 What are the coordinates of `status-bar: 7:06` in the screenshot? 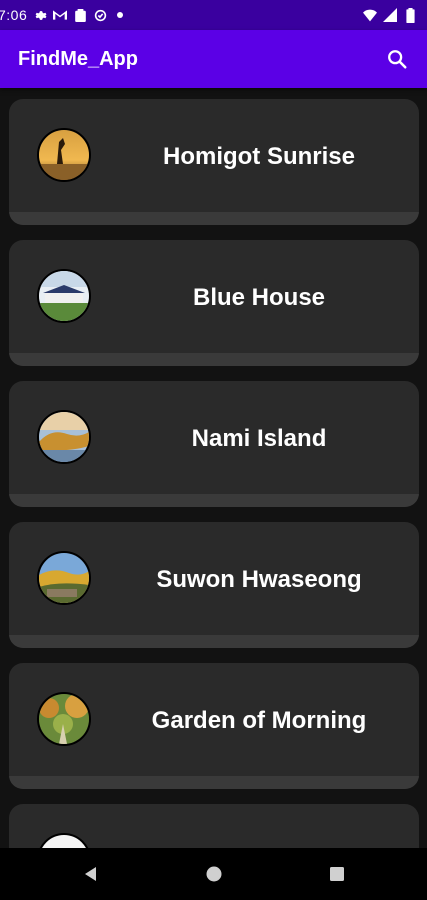 It's located at (213, 15).